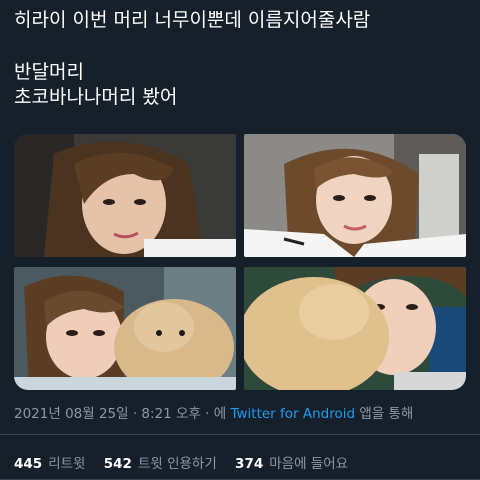 This screenshot has height=480, width=480. I want to click on tweet-line: 초코바나나머리 봤어, so click(96, 97).